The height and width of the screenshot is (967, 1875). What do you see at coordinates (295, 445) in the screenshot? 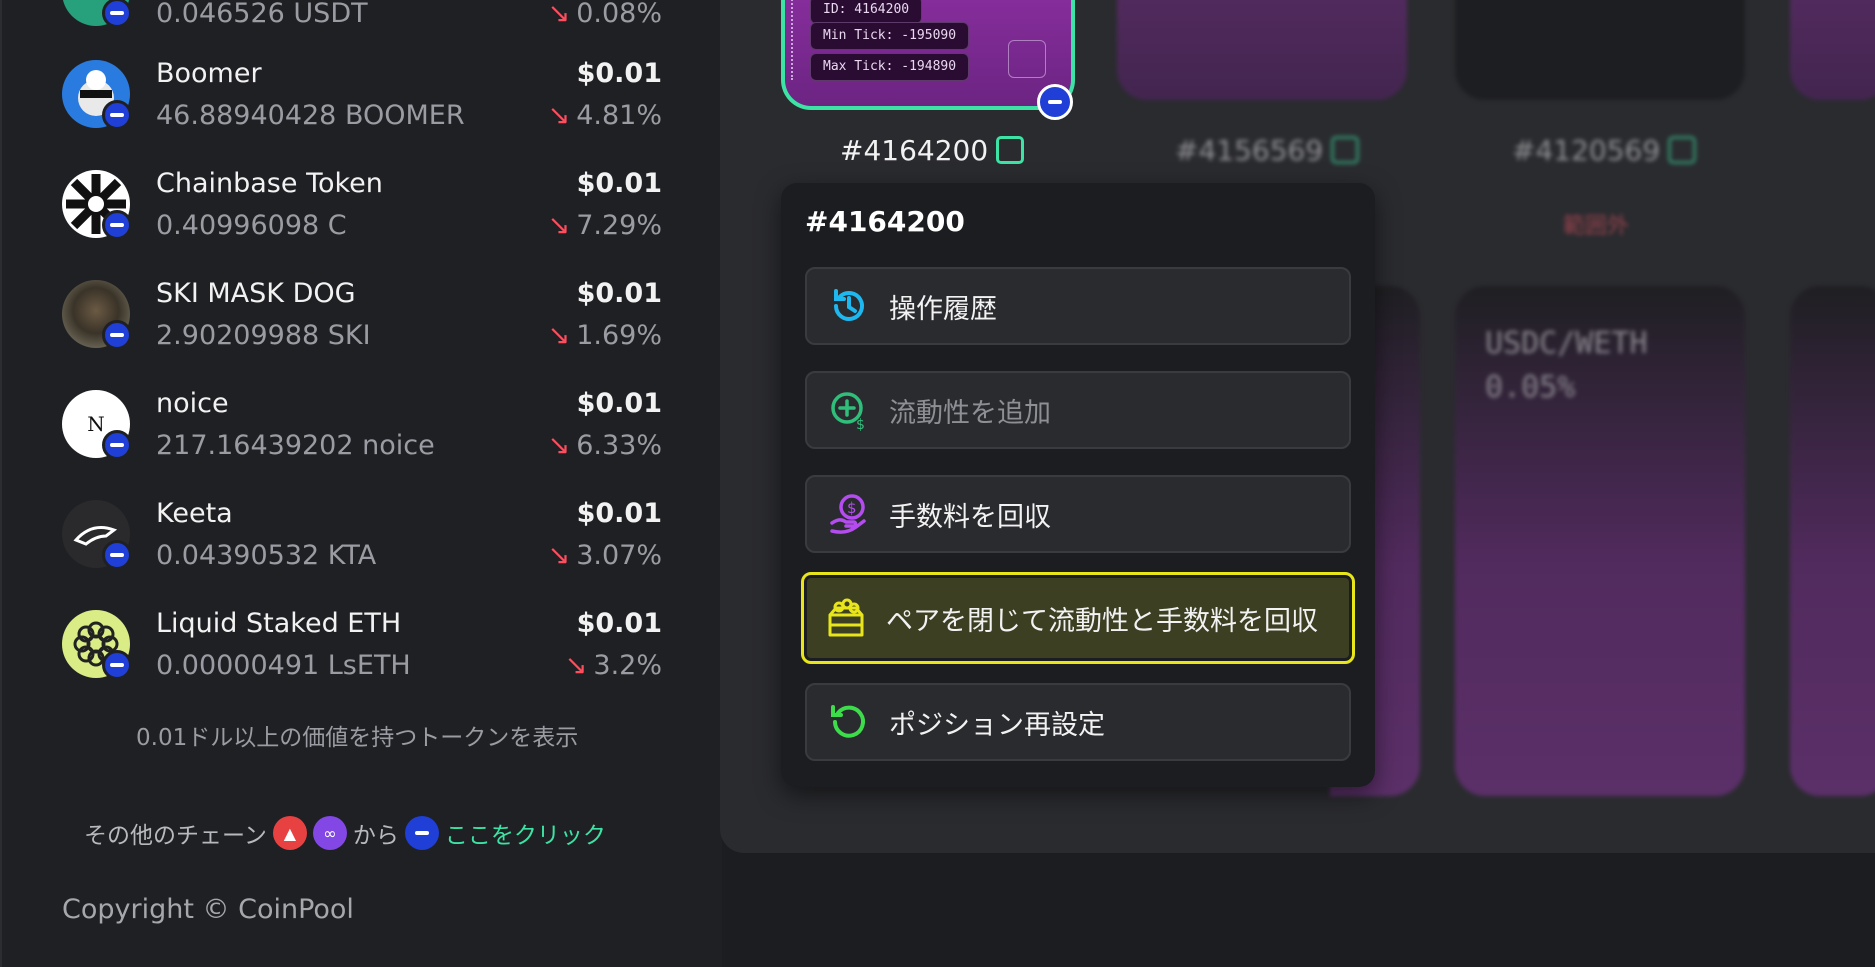
I see `token-amount: 217.16439202 noice` at bounding box center [295, 445].